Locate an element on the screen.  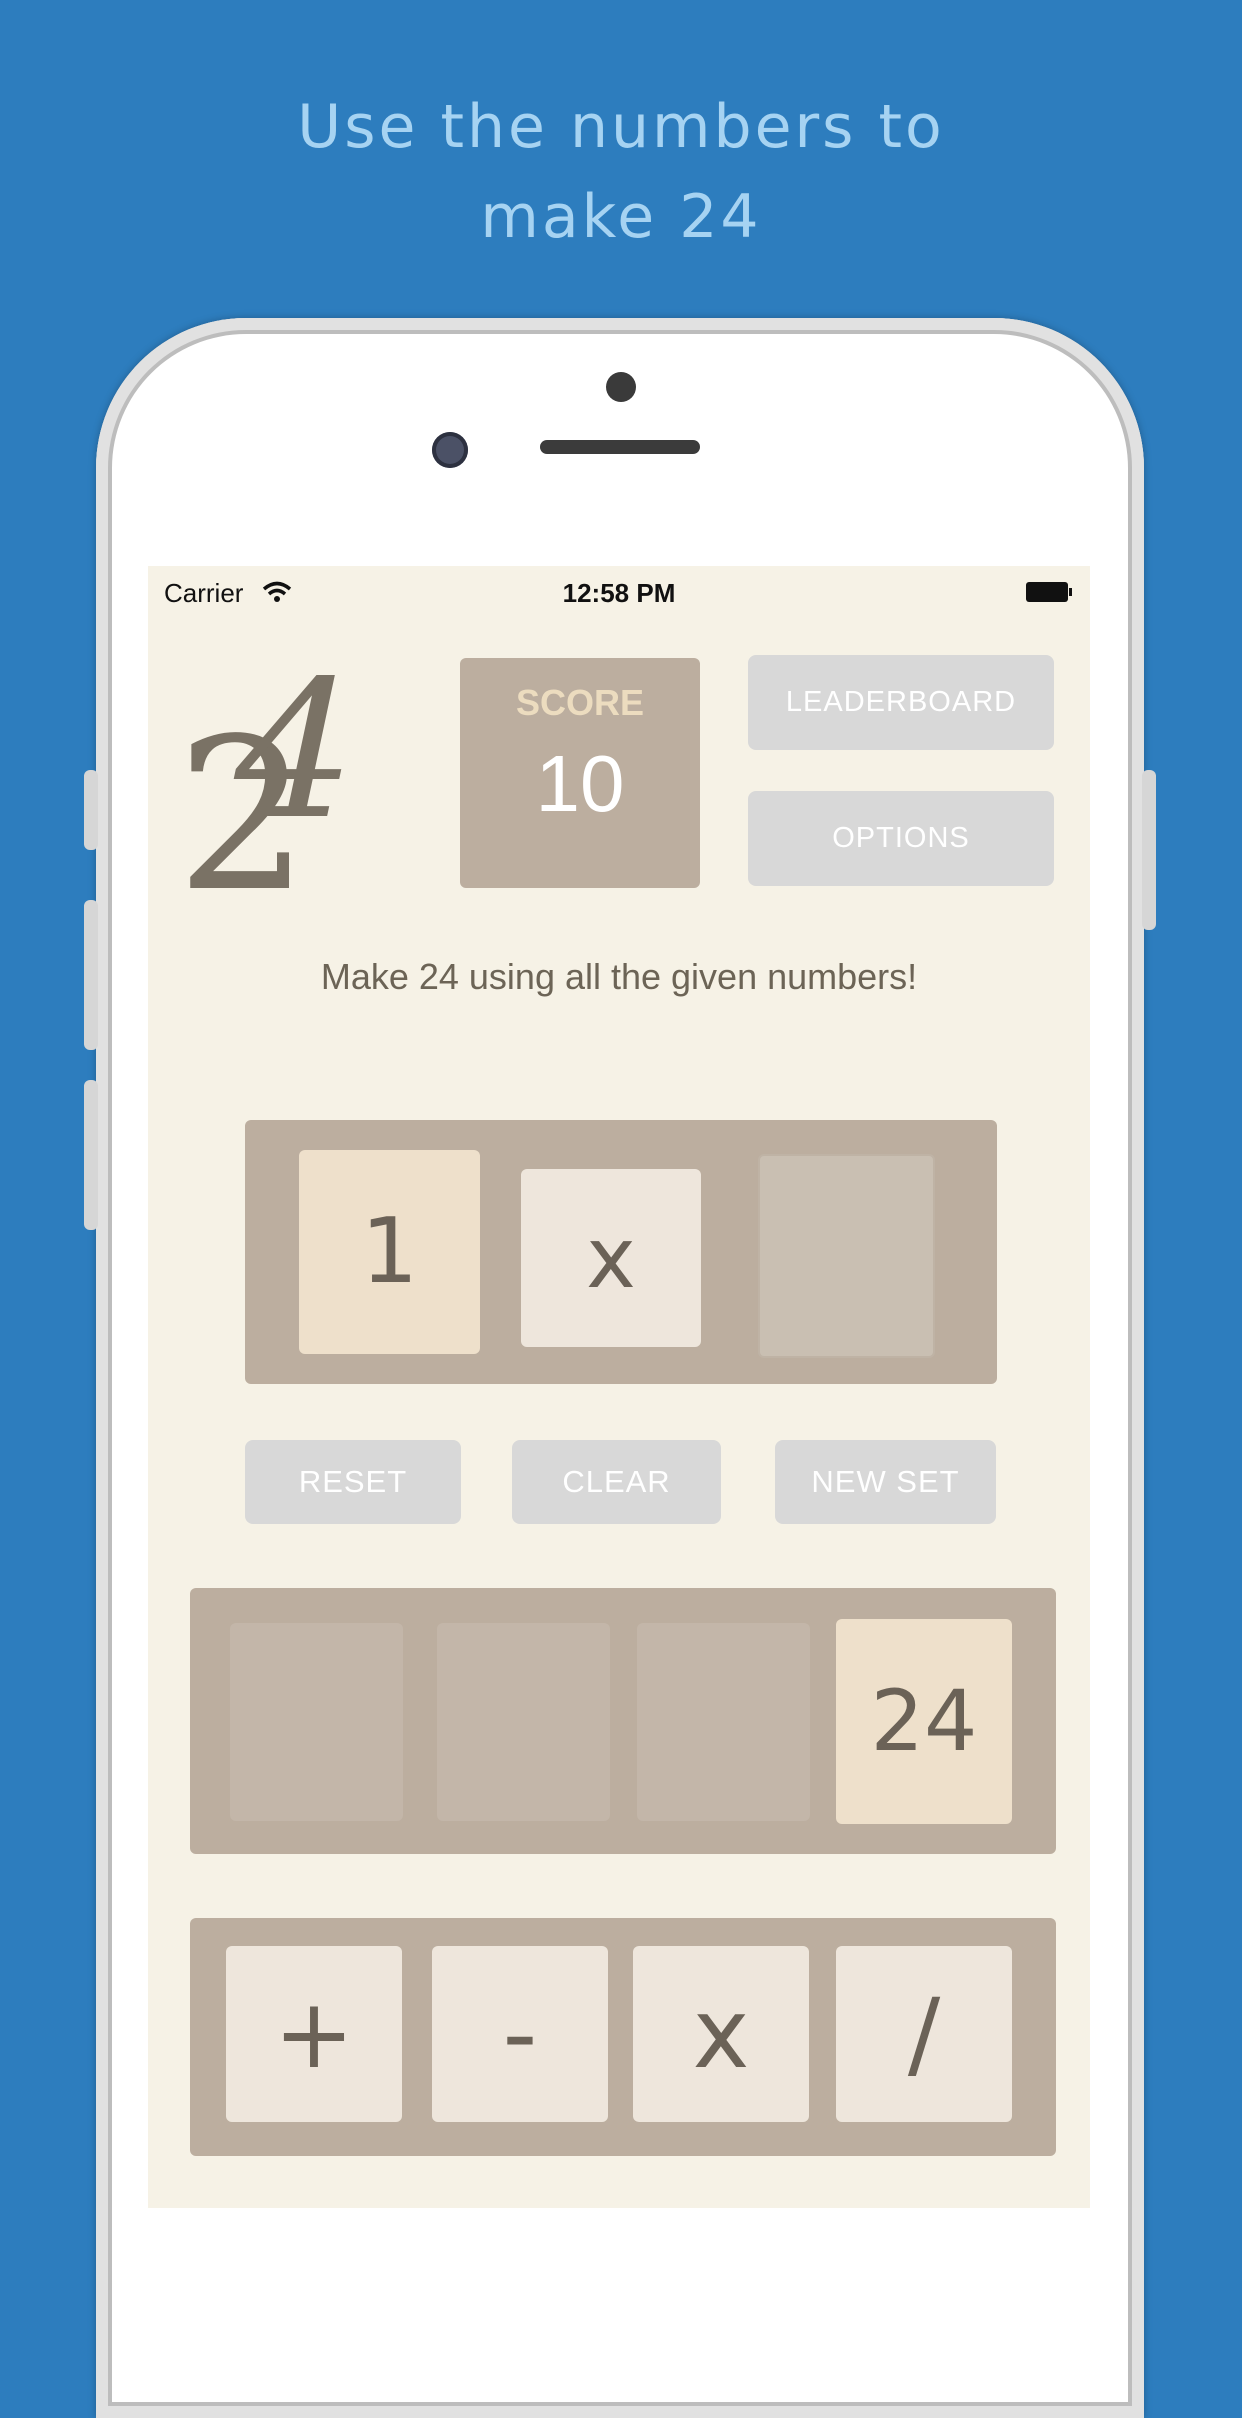
plus-operator-button: + is located at coordinates (314, 2034).